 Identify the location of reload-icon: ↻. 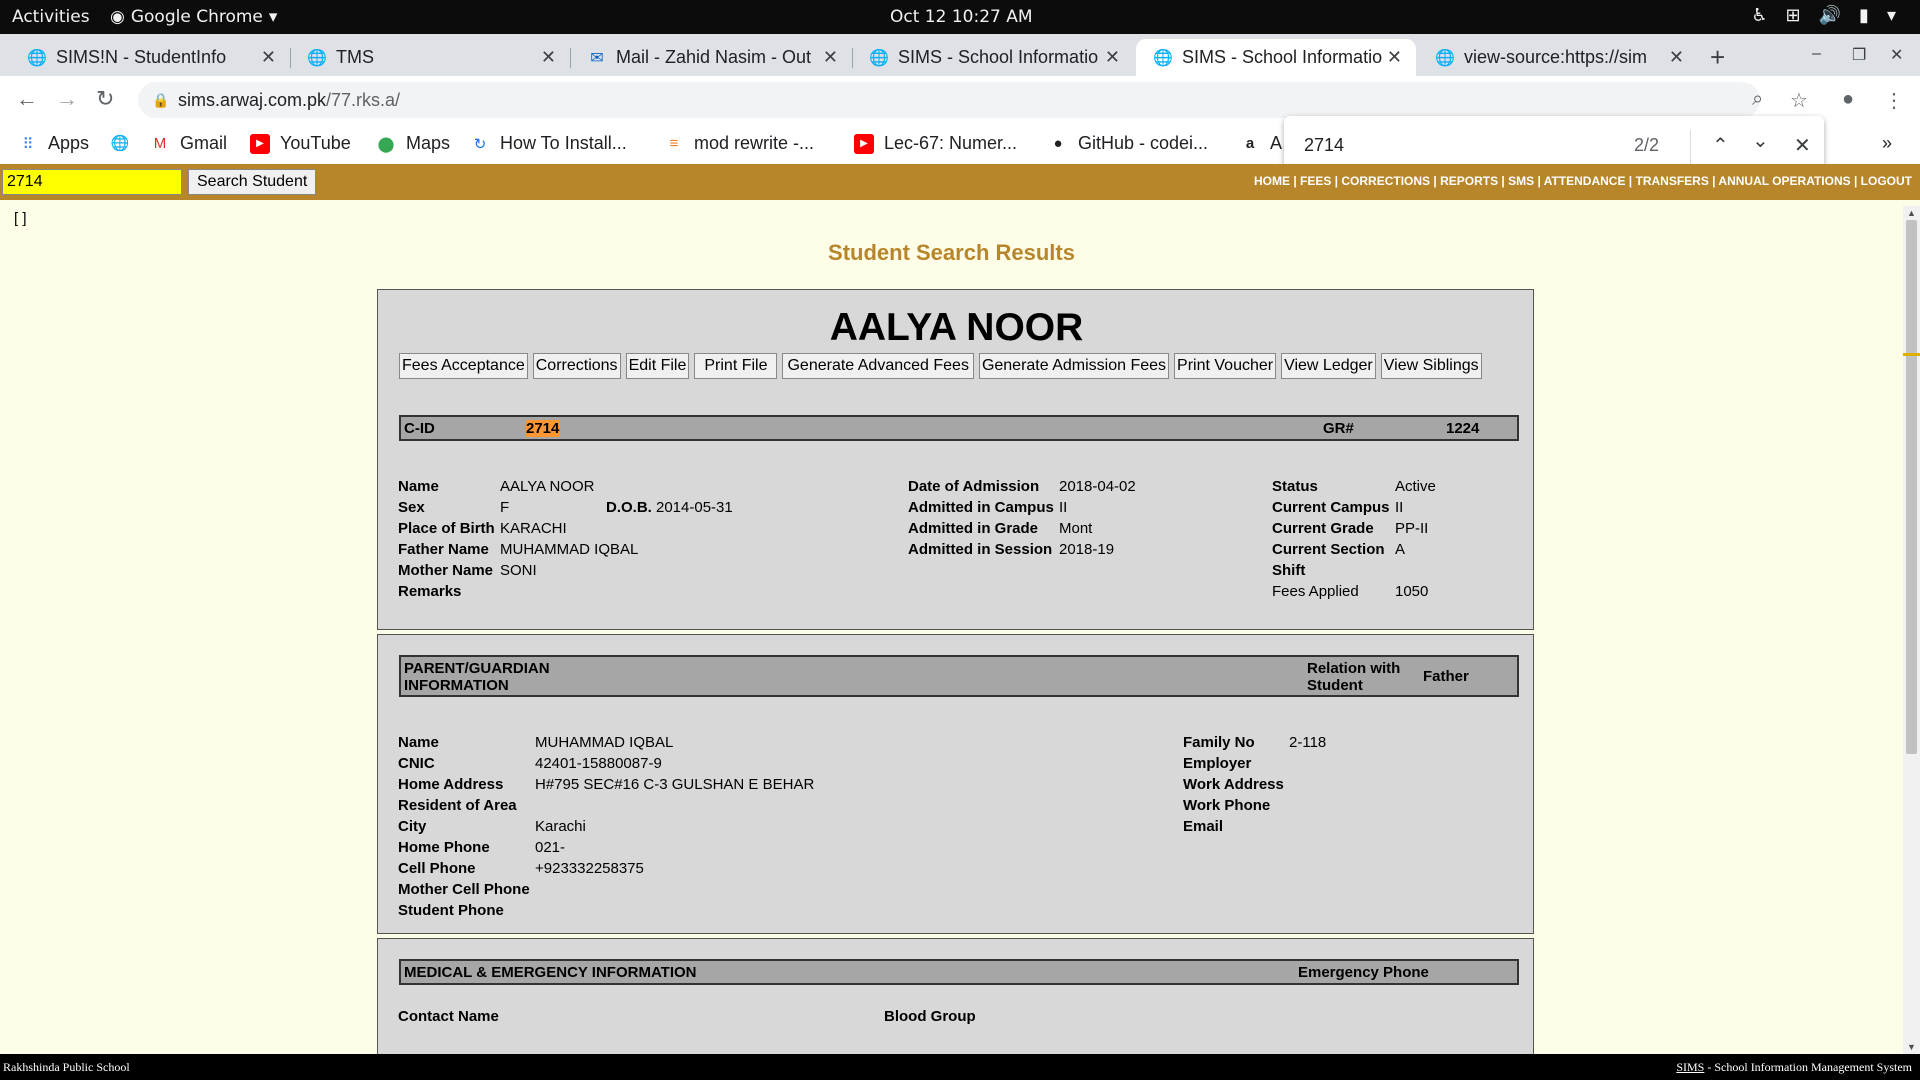
(105, 99).